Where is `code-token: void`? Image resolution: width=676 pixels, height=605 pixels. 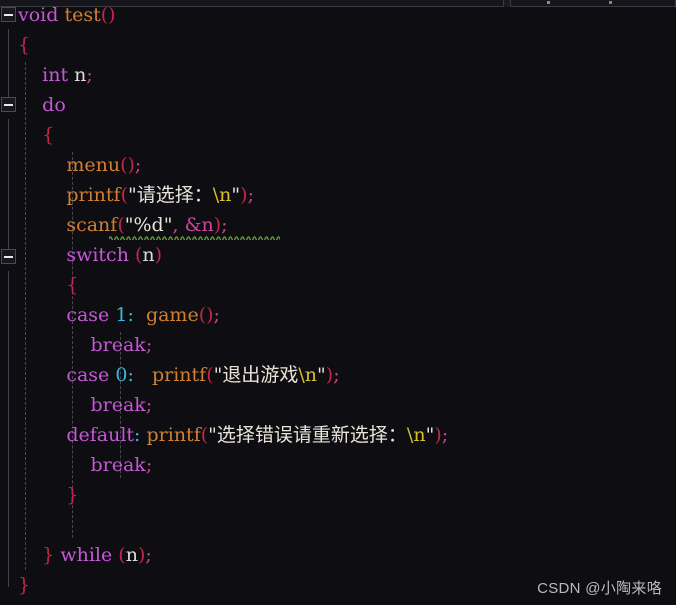
code-token: void is located at coordinates (38, 15).